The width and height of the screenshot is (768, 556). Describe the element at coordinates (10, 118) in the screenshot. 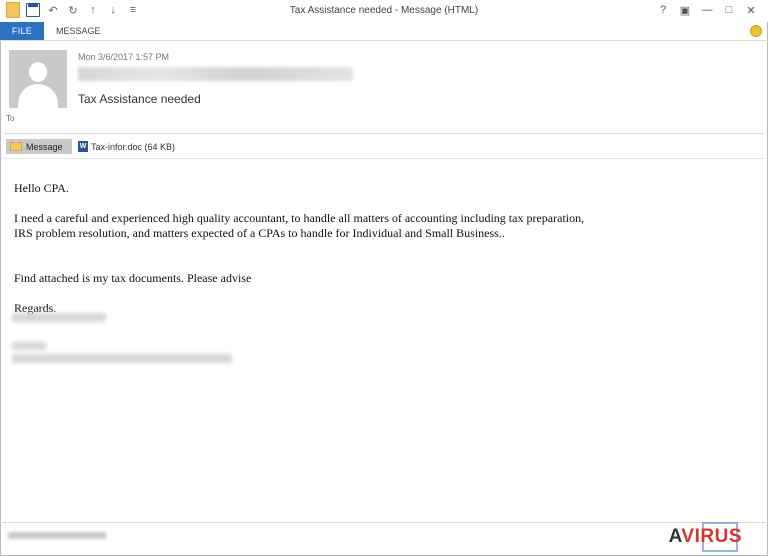

I see `to-label: To` at that location.